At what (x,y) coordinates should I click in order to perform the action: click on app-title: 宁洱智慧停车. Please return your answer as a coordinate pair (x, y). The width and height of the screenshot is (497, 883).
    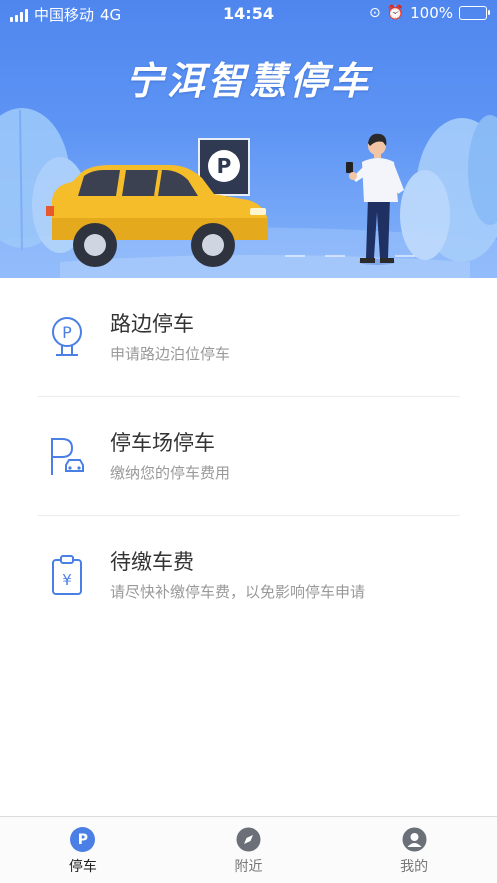
    Looking at the image, I should click on (248, 81).